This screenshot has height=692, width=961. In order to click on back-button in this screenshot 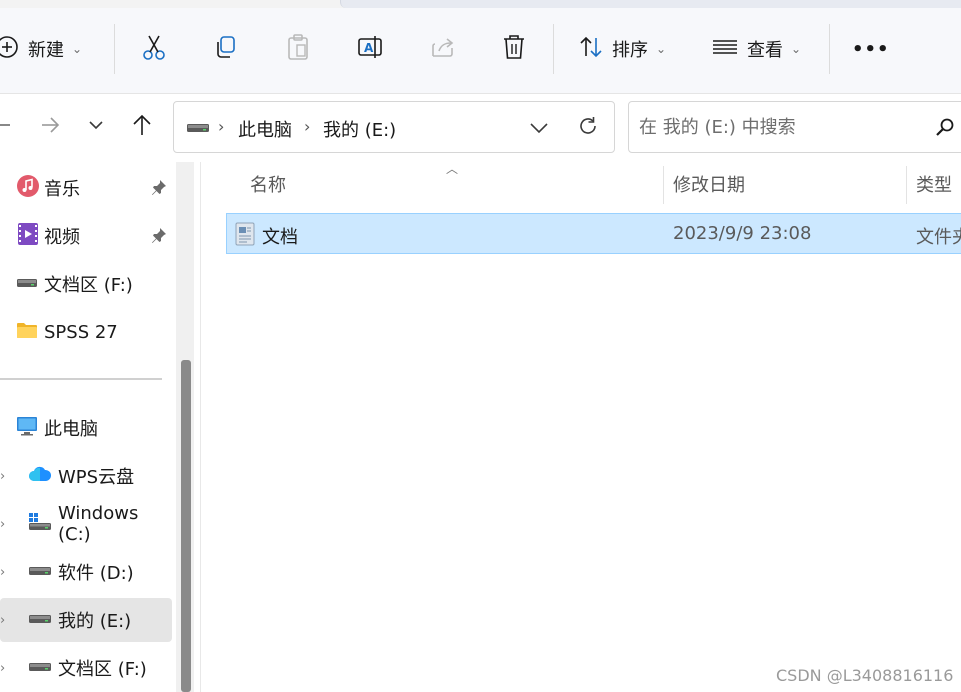, I will do `click(8, 127)`.